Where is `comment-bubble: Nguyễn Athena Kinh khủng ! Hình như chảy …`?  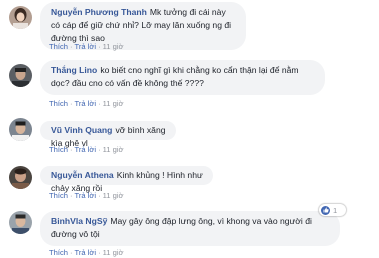 comment-bubble: Nguyễn Athena Kinh khủng ! Hình như chảy … is located at coordinates (126, 179).